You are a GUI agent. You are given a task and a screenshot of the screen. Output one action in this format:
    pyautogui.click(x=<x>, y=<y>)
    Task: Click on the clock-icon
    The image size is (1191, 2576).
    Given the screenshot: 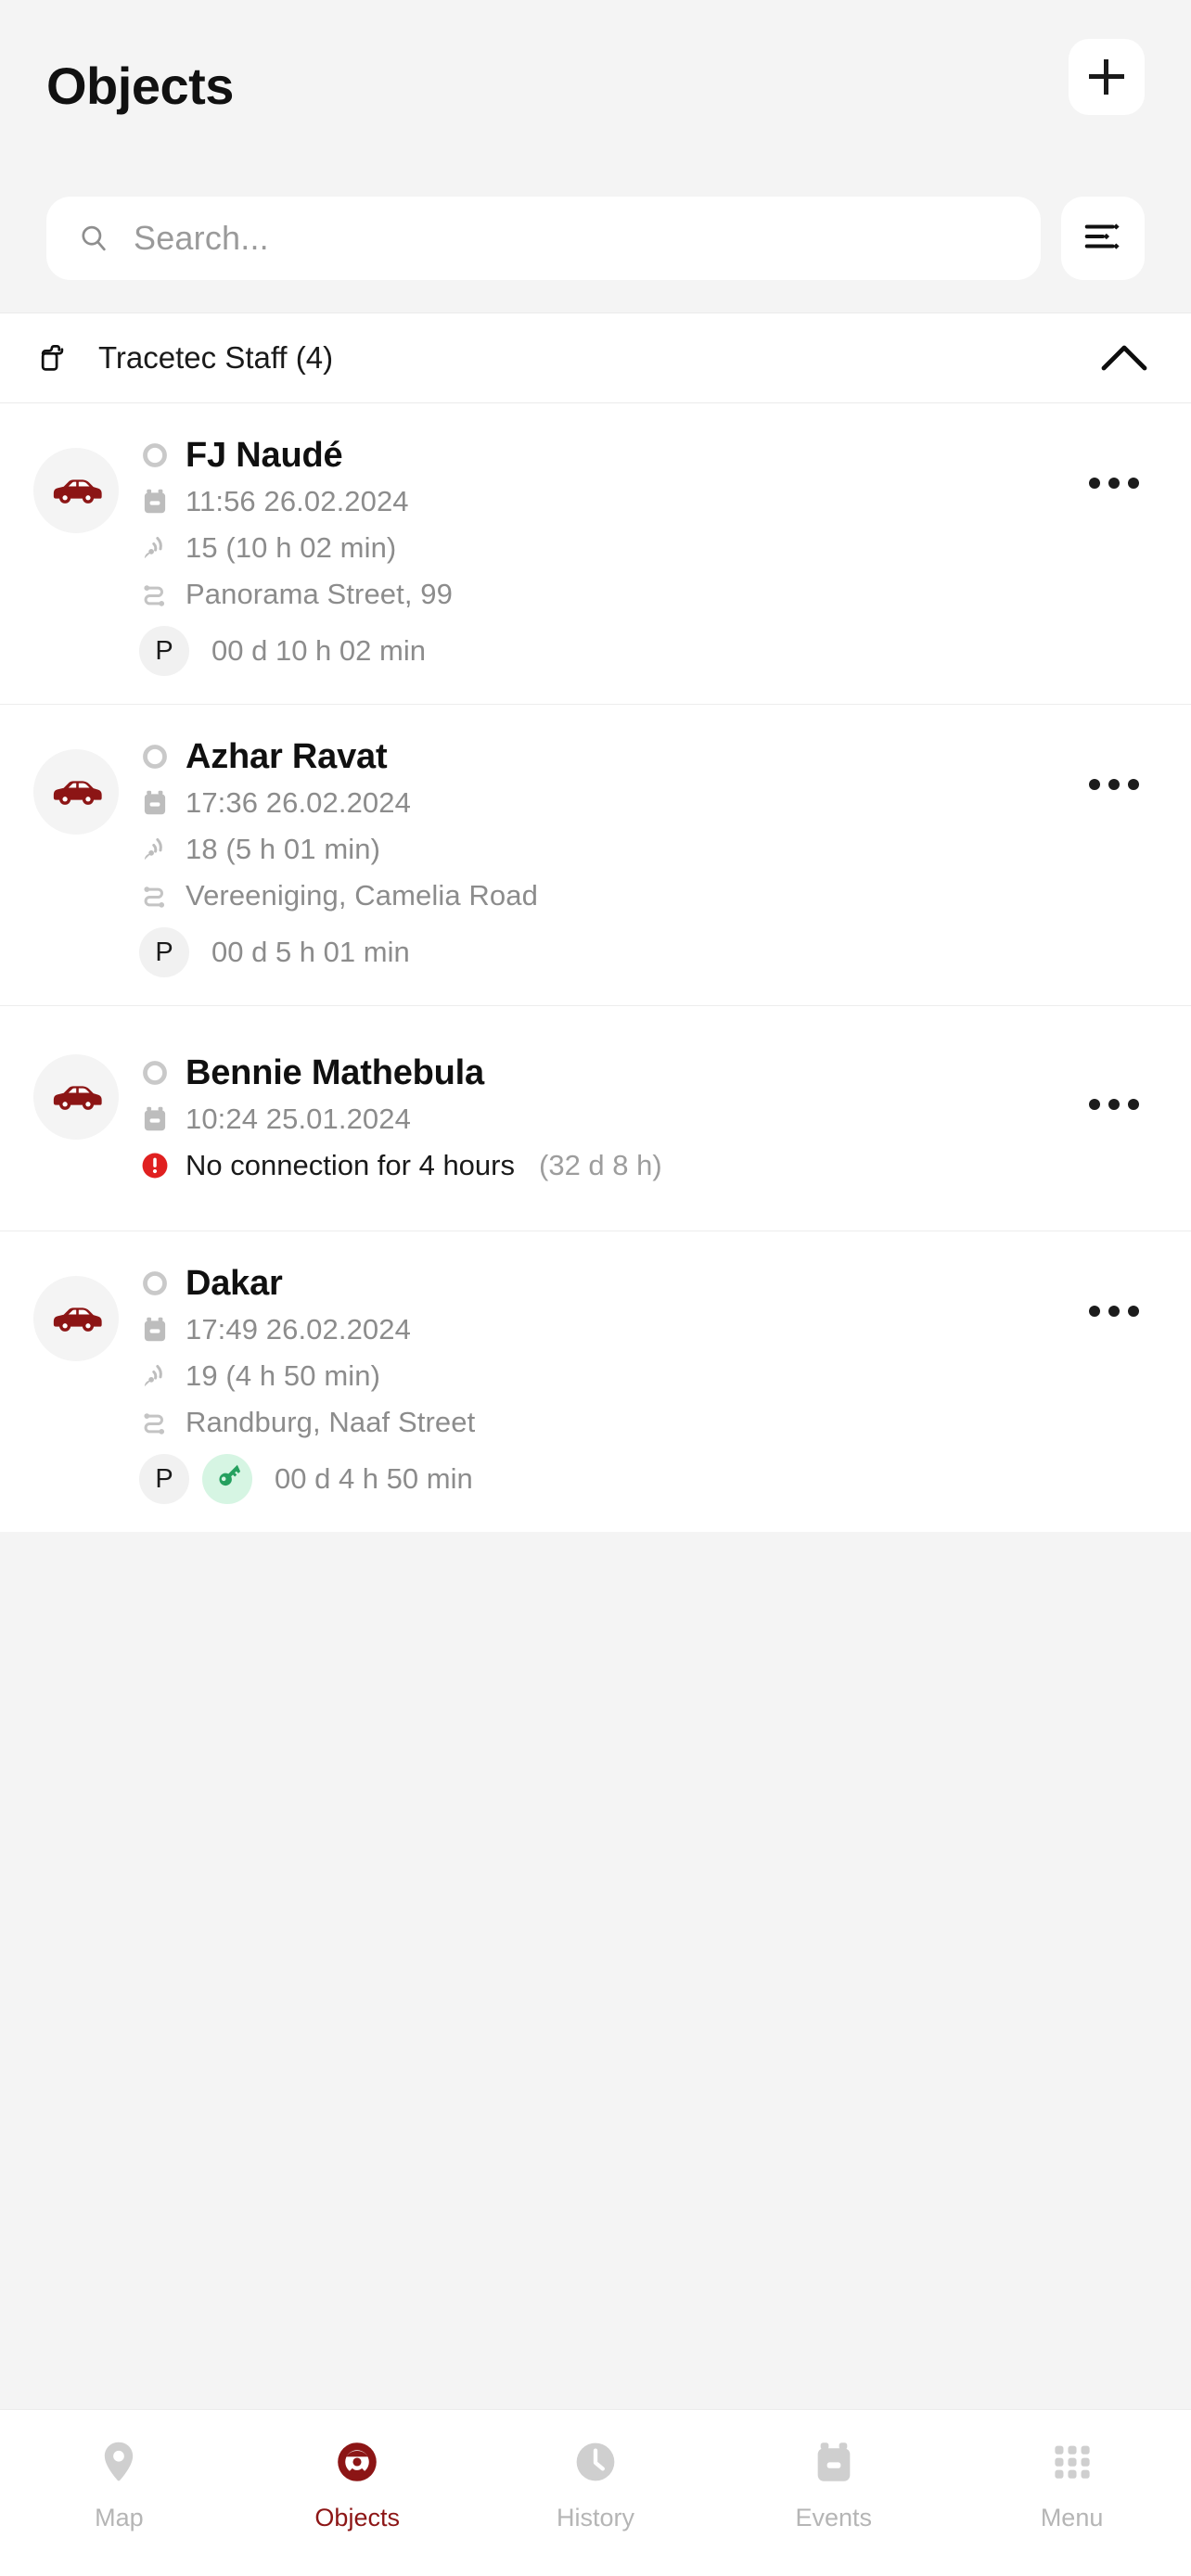 What is the action you would take?
    pyautogui.click(x=595, y=2464)
    